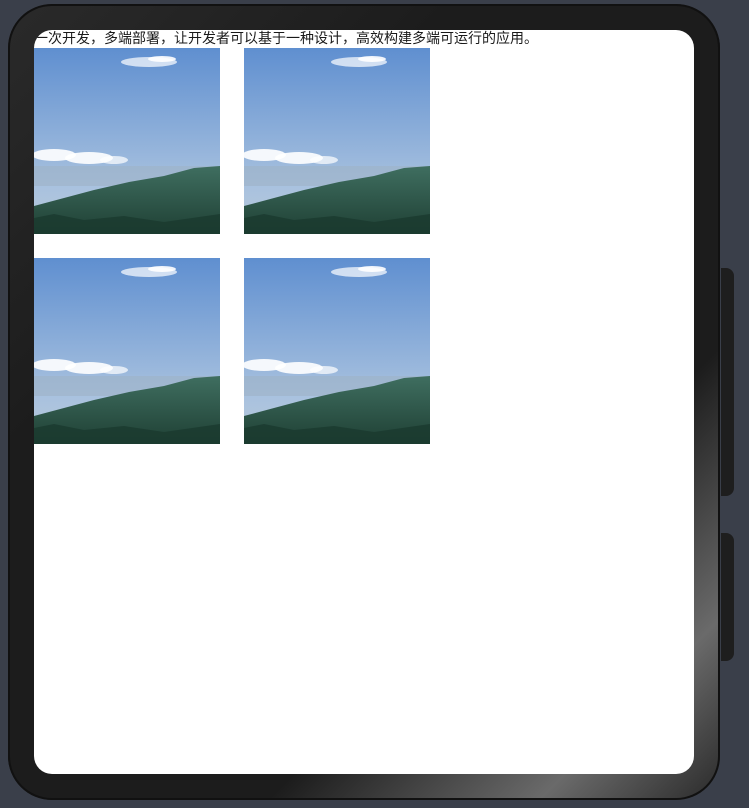 The height and width of the screenshot is (808, 749). Describe the element at coordinates (286, 39) in the screenshot. I see `description-text: 一次开发，多端部署，让开发者可以基于一种设计，高效构建多端可运行的应用。` at that location.